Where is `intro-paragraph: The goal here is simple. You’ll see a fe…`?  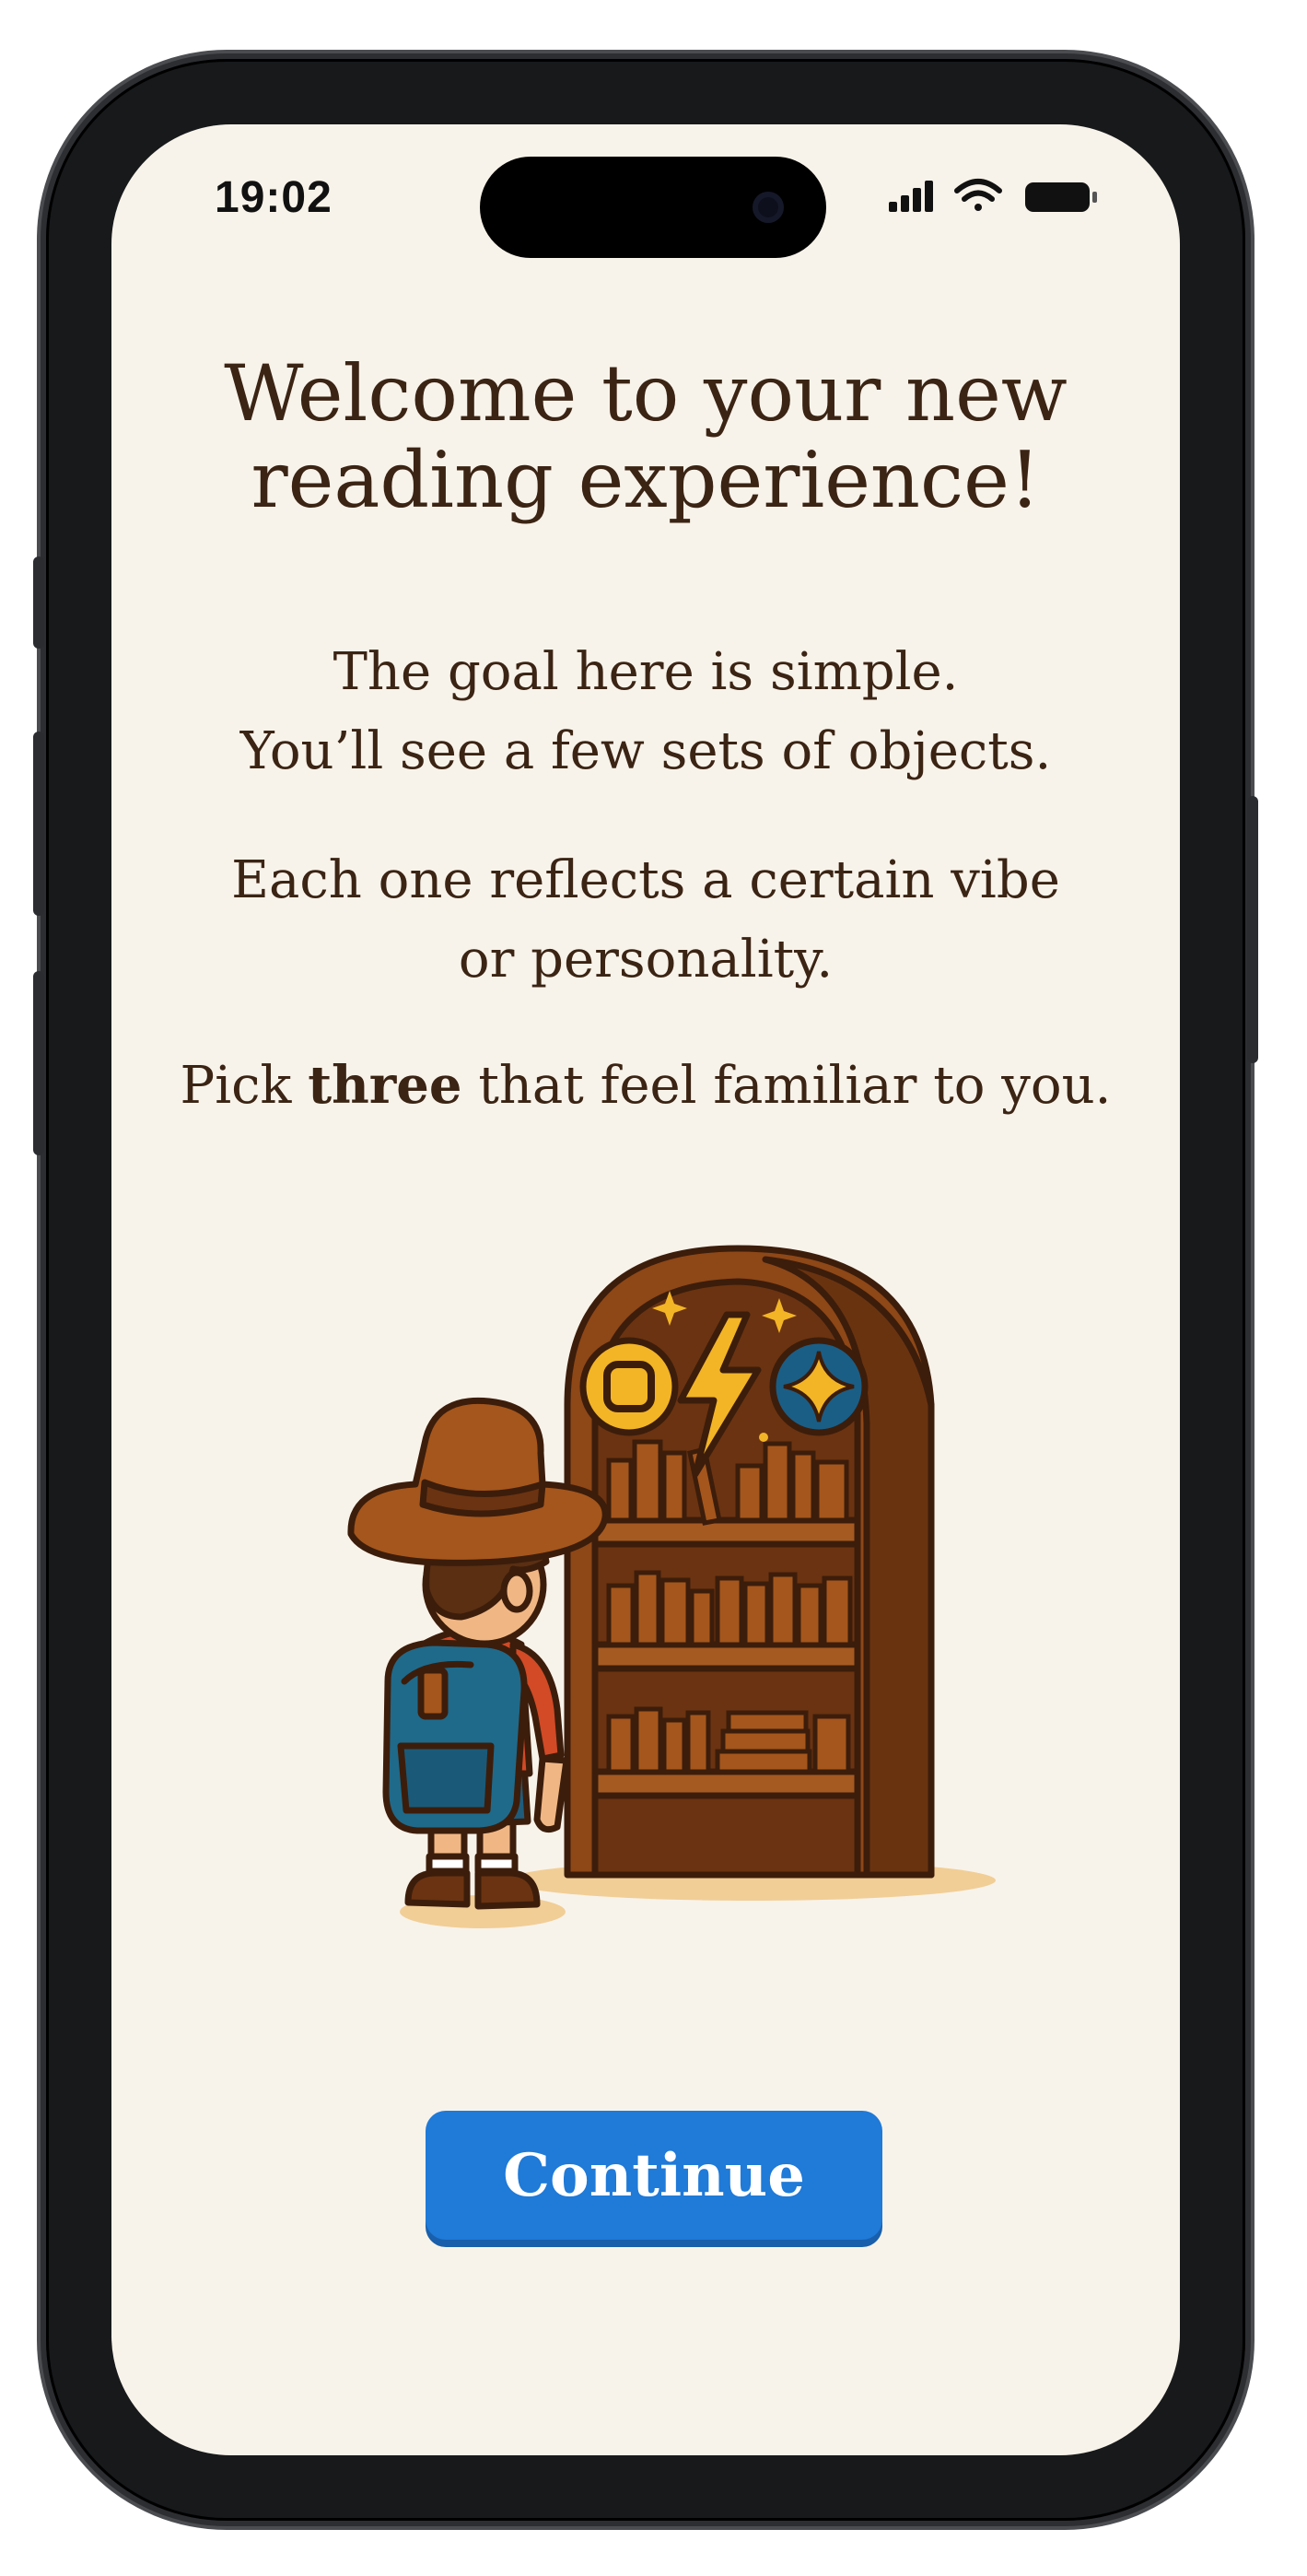
intro-paragraph: The goal here is simple. You’ll see a fe… is located at coordinates (646, 712).